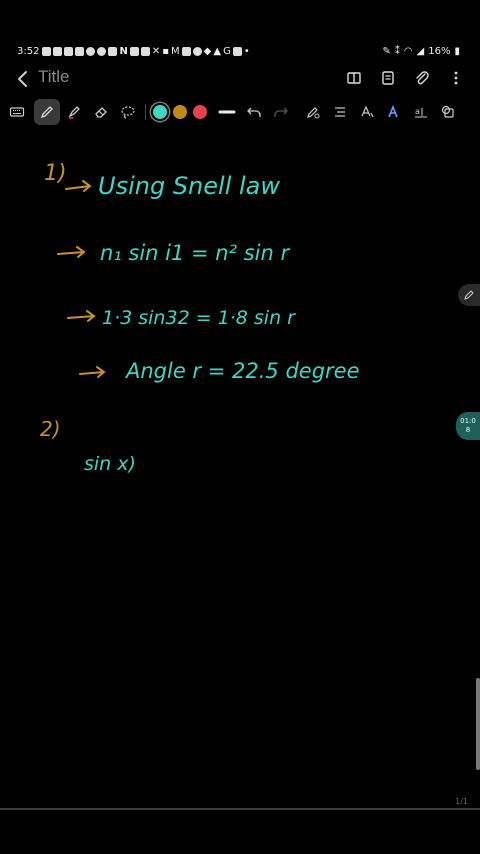  I want to click on lasso-tool, so click(128, 112).